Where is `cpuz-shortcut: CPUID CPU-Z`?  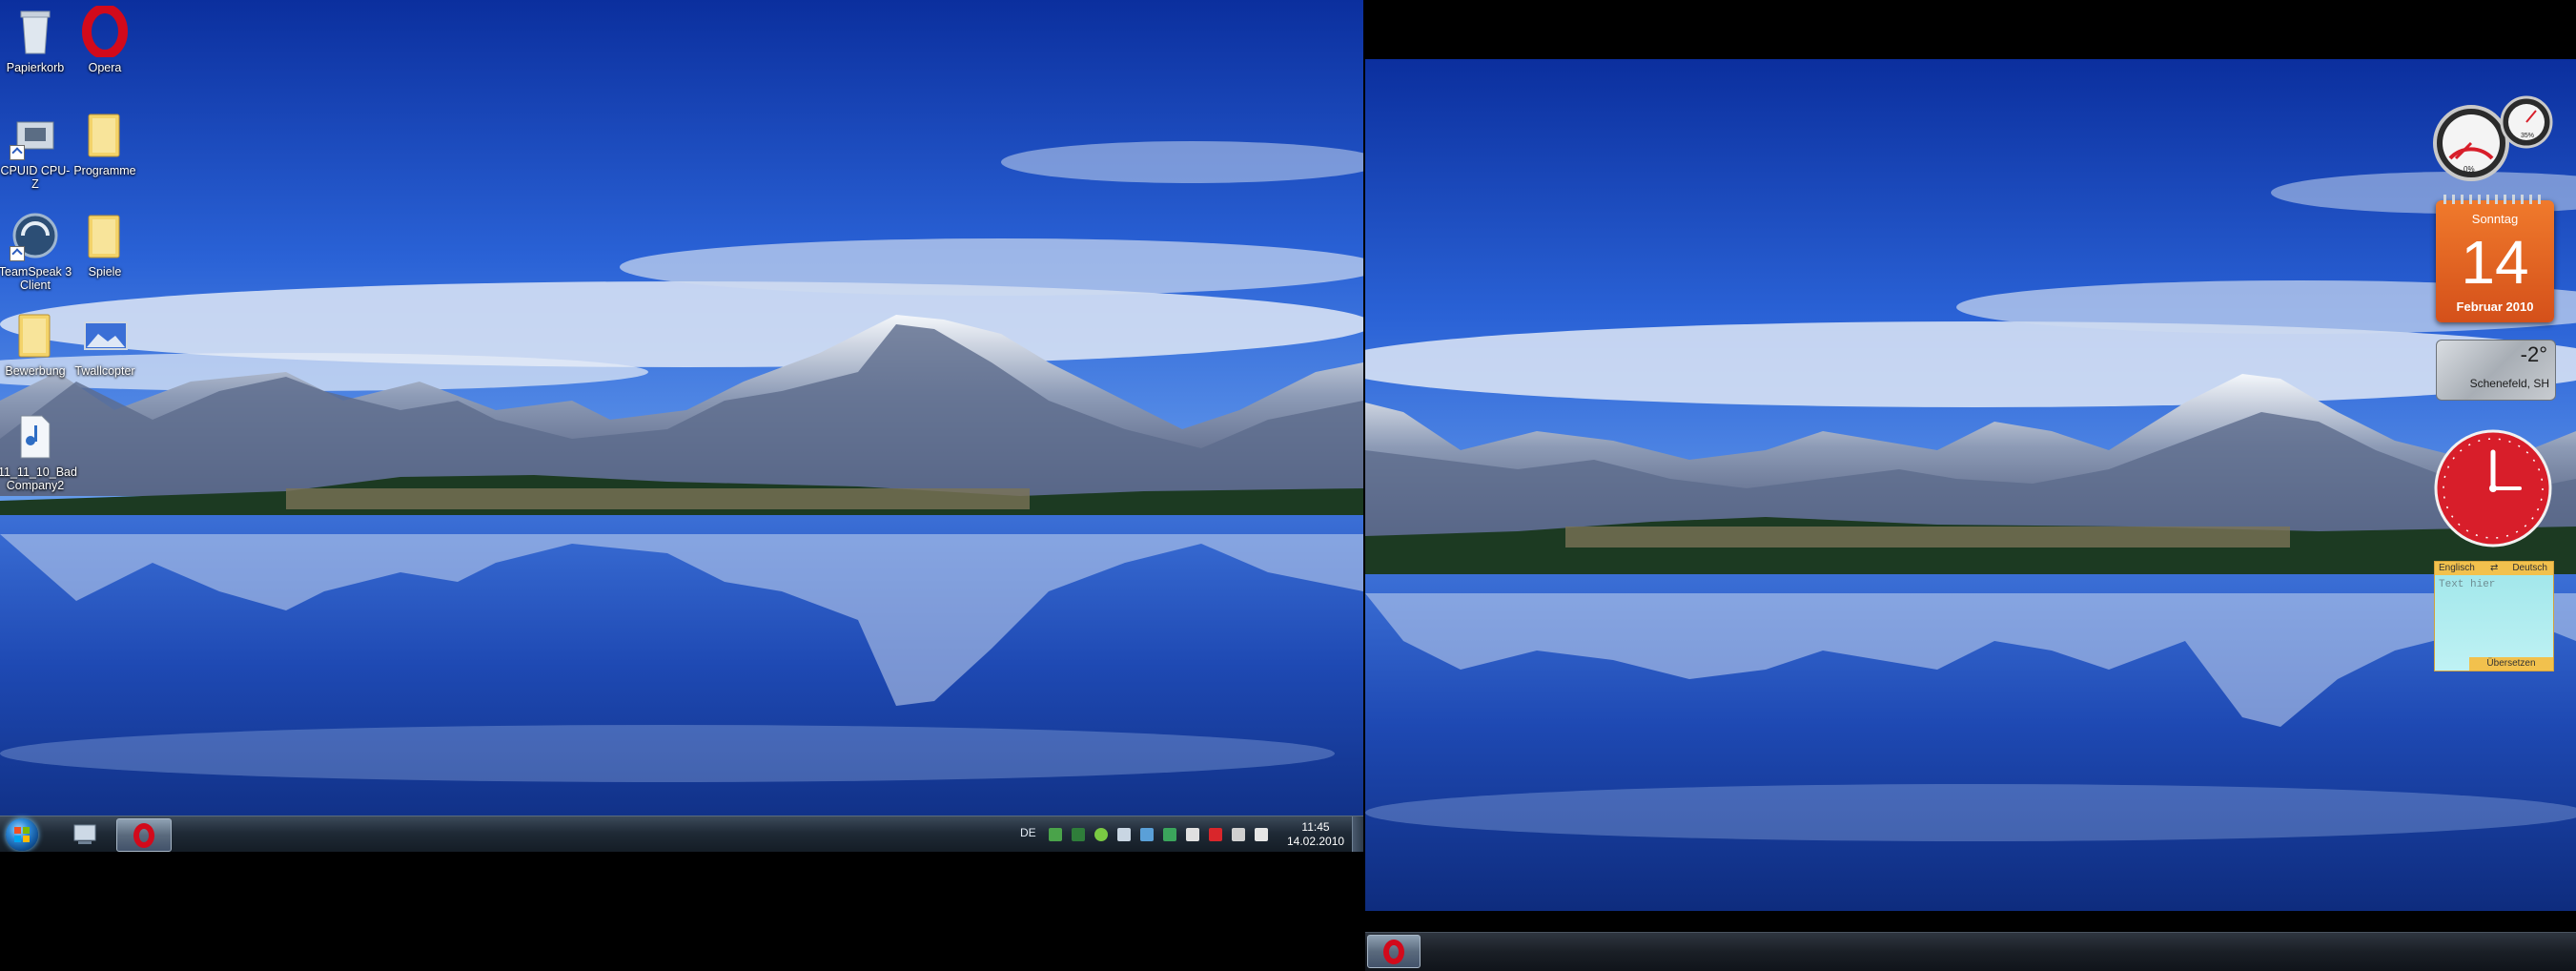 cpuz-shortcut: CPUID CPU-Z is located at coordinates (36, 150).